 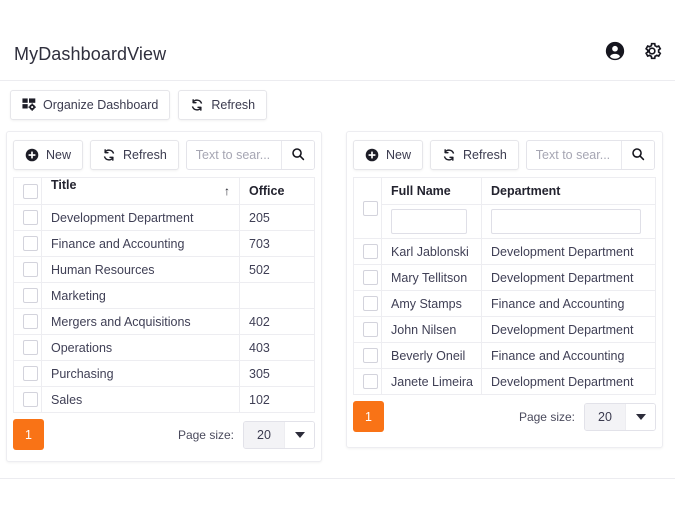 What do you see at coordinates (101, 104) in the screenshot?
I see `organize-dashboard-label: Organize Dashboard` at bounding box center [101, 104].